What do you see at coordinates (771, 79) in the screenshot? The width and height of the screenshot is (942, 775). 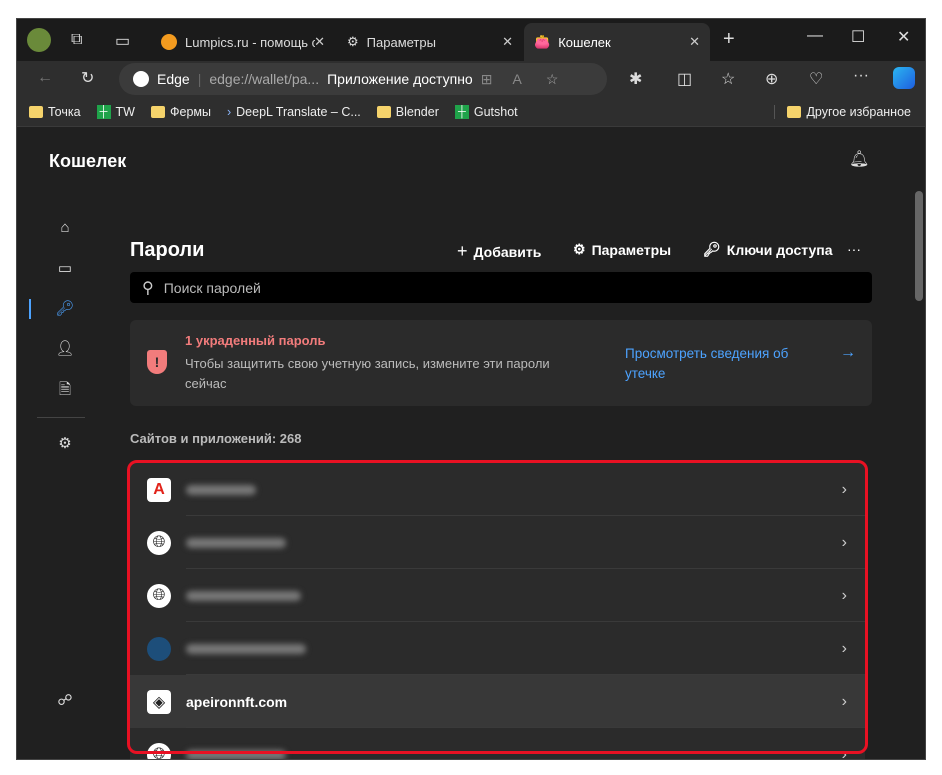 I see `collections-icon: ⊕` at bounding box center [771, 79].